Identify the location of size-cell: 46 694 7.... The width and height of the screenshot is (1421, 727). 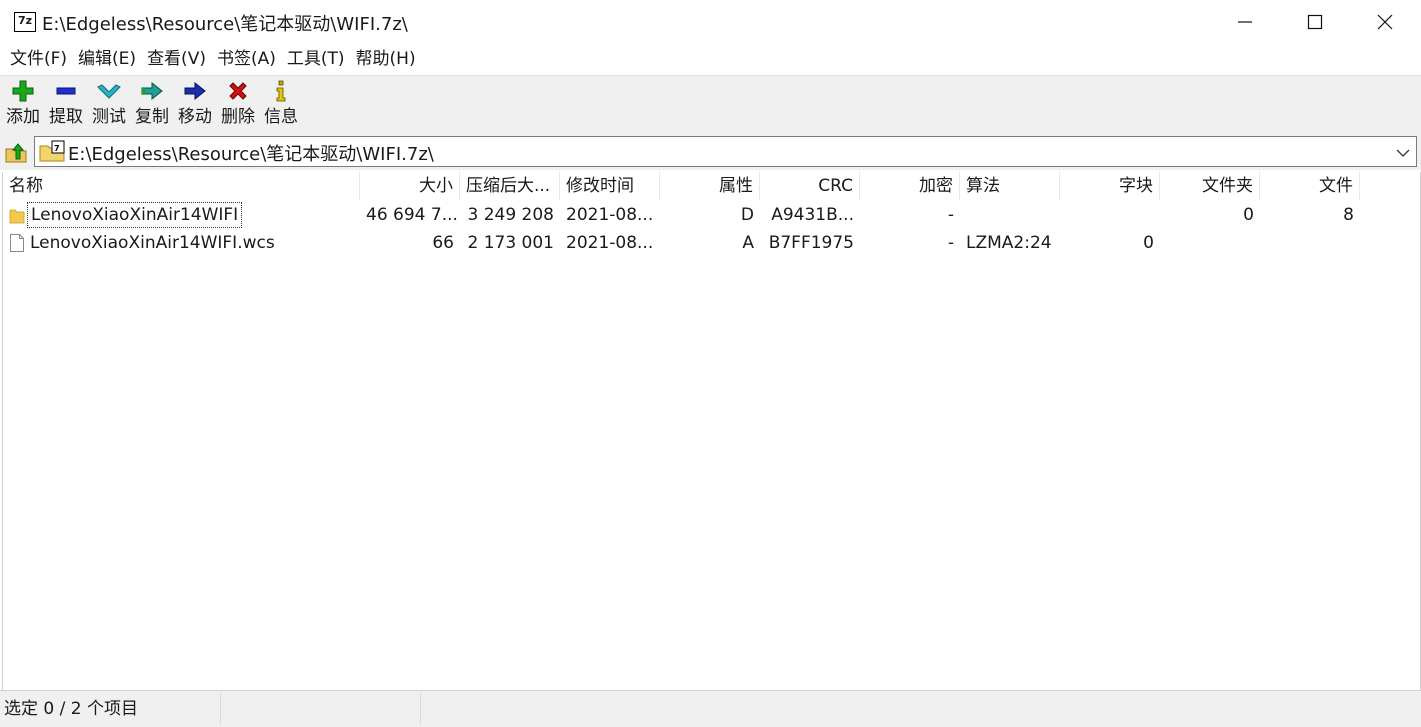
(412, 215).